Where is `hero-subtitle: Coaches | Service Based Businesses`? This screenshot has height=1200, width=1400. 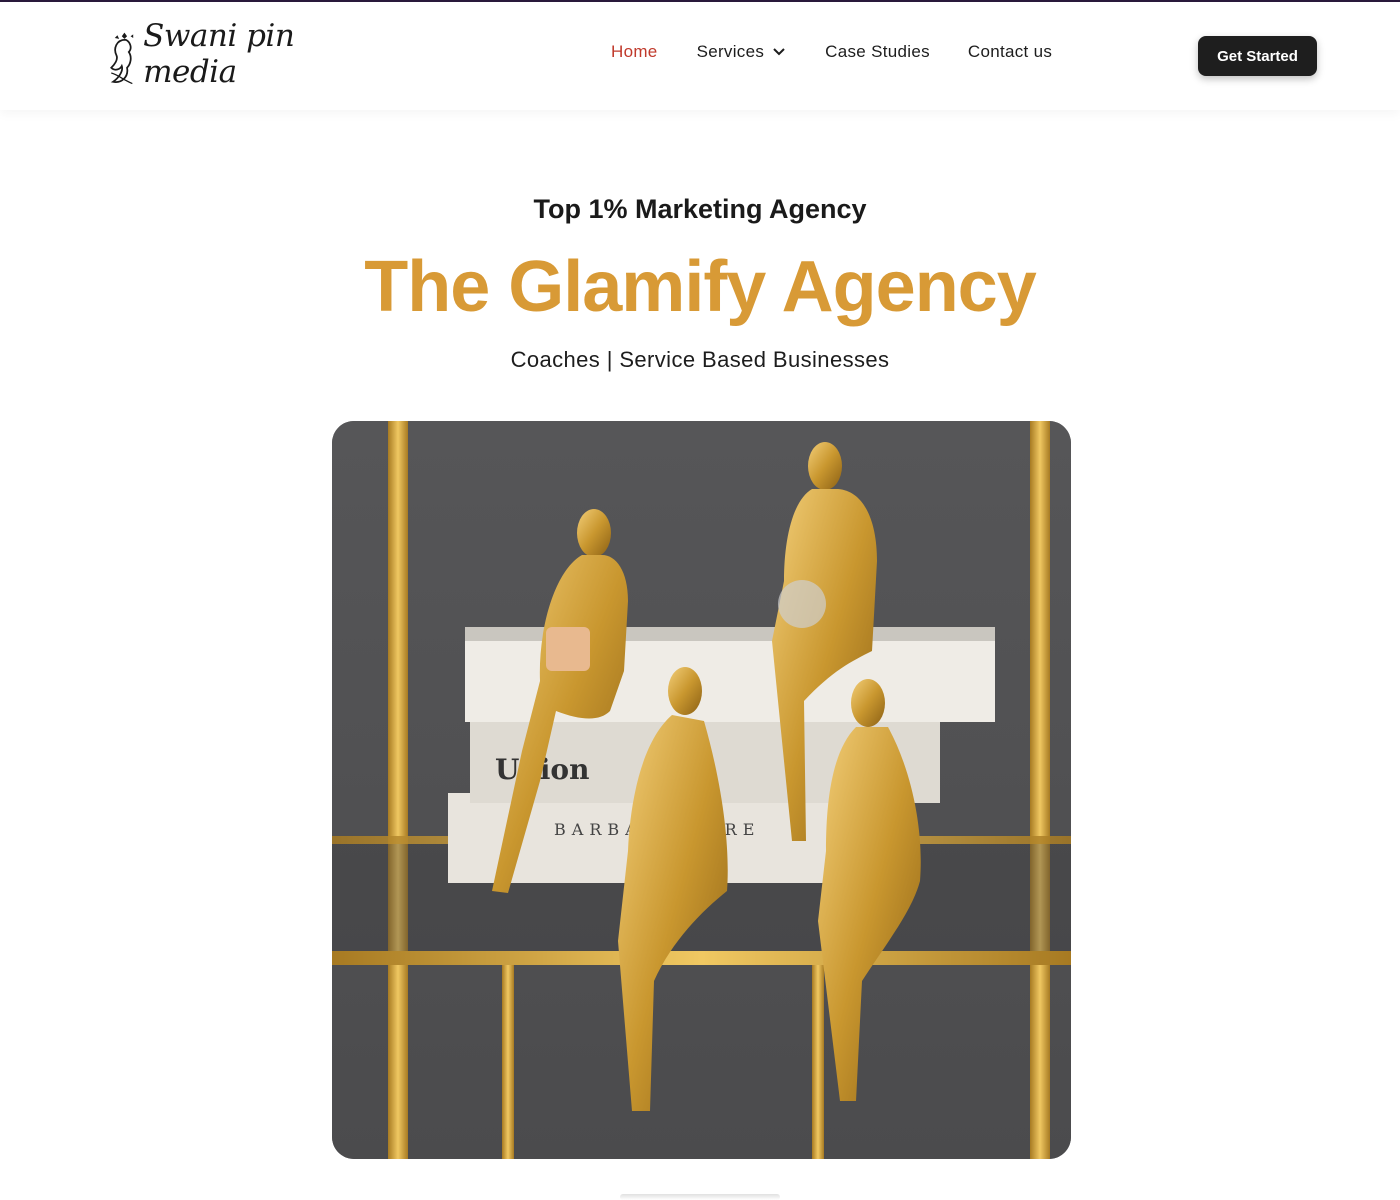 hero-subtitle: Coaches | Service Based Businesses is located at coordinates (700, 359).